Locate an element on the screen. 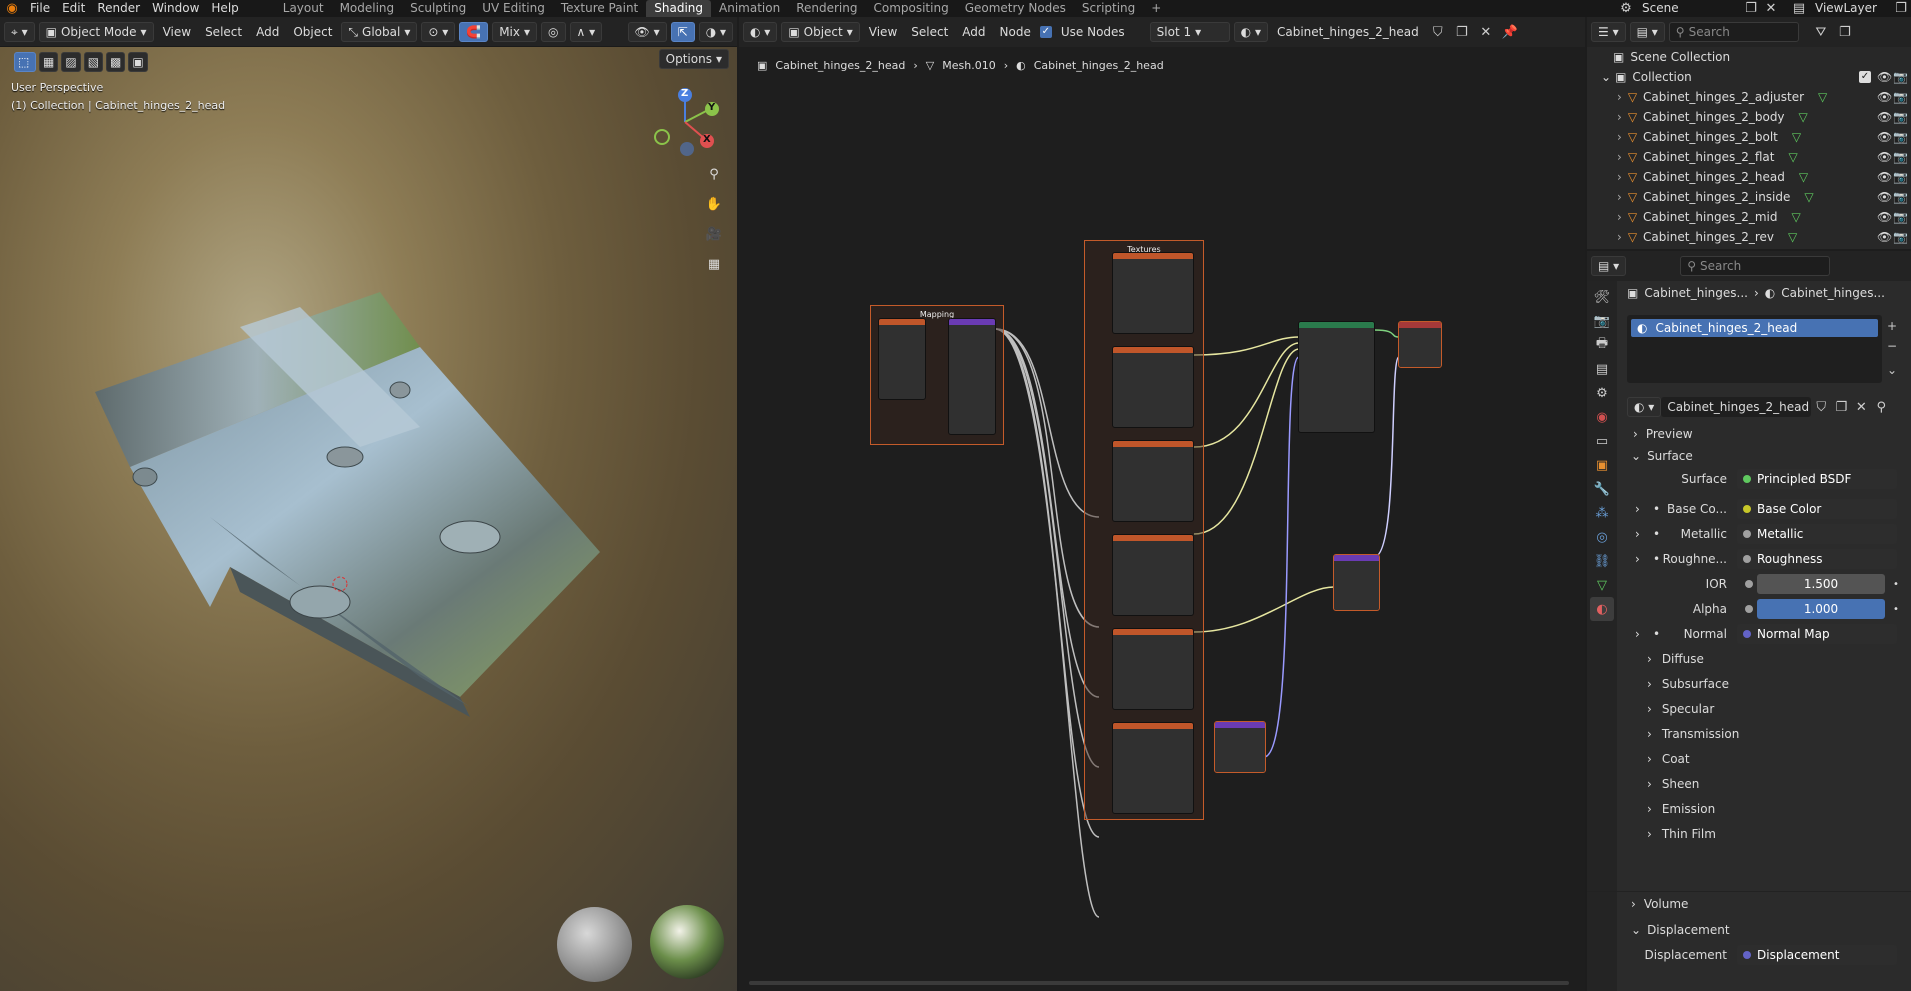  tab-modeling: Modeling is located at coordinates (367, 8).